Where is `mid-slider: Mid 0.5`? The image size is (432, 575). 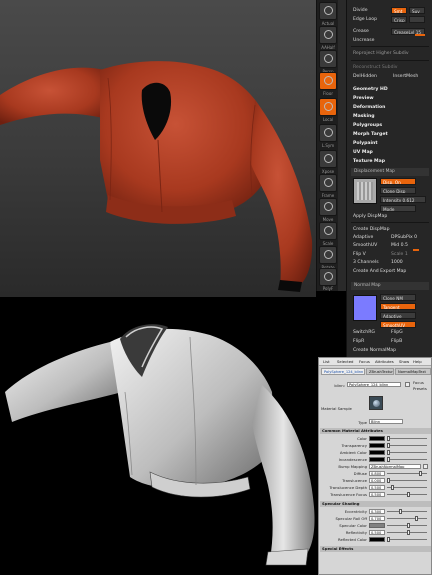
mid-slider: Mid 0.5 is located at coordinates (399, 246).